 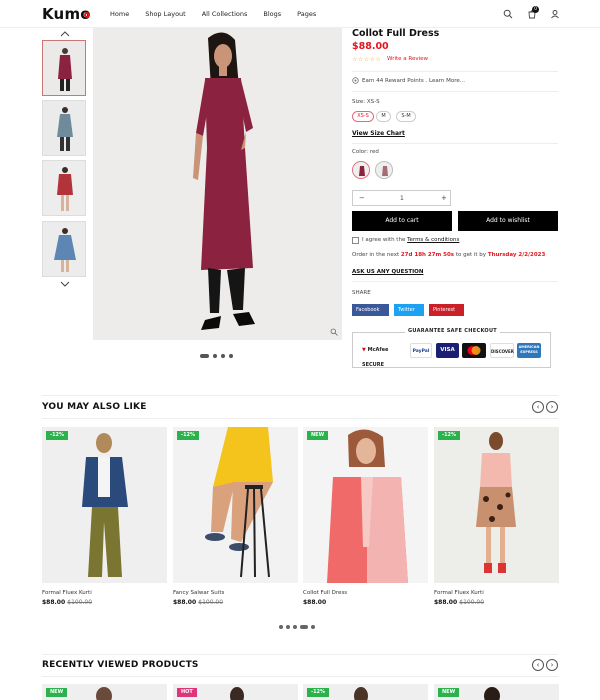 What do you see at coordinates (421, 350) in the screenshot?
I see `paypal-icon: PayPal` at bounding box center [421, 350].